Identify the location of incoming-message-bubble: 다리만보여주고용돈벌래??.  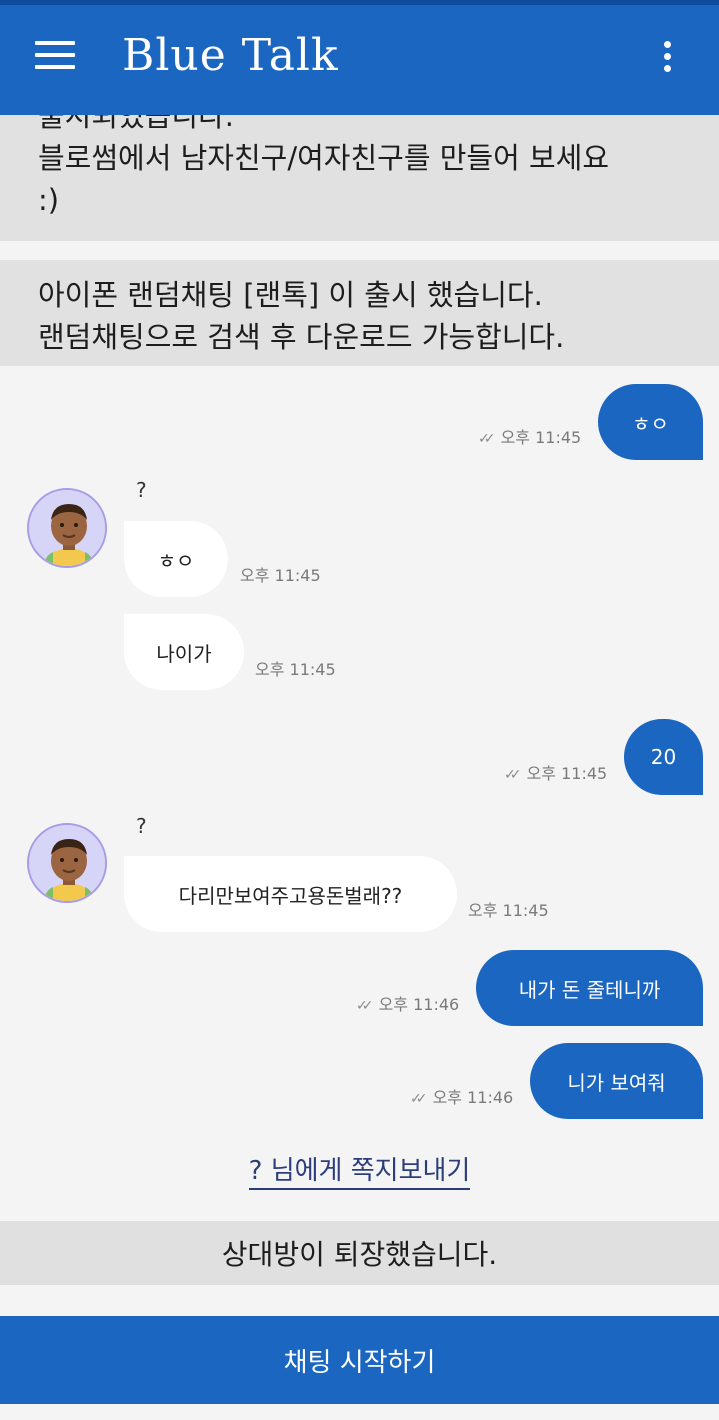
(290, 894).